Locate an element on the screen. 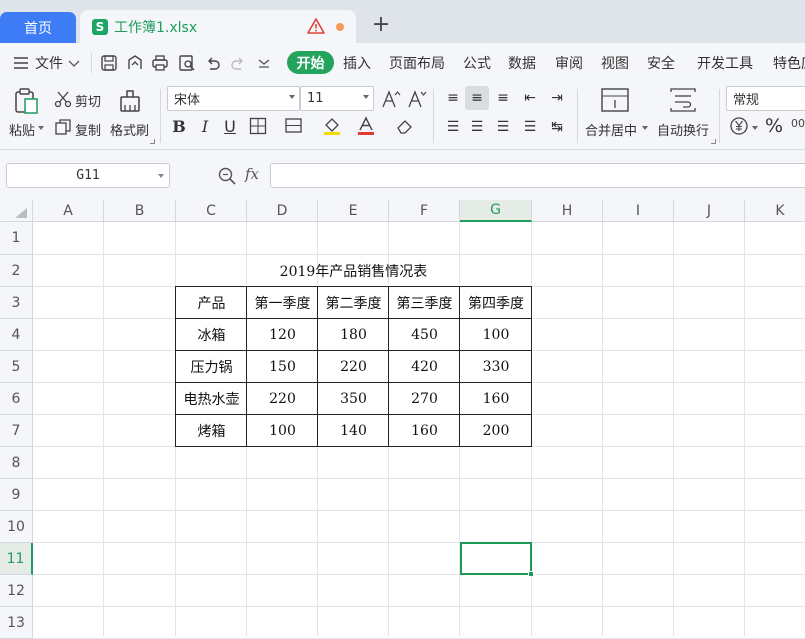  row-header-6: 6 is located at coordinates (16, 399).